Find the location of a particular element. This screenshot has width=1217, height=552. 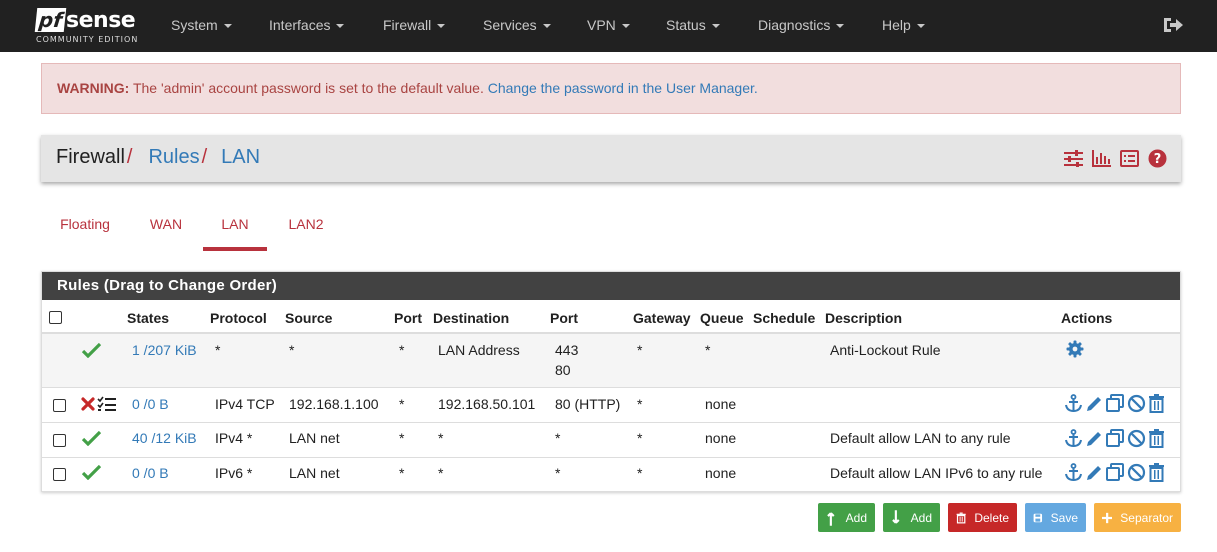

row-0-queue: * is located at coordinates (708, 350).